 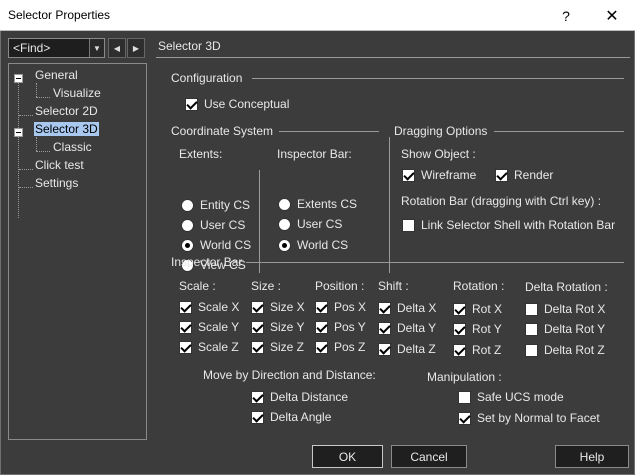 What do you see at coordinates (56, 48) in the screenshot?
I see `find-combo: <Find> ▼` at bounding box center [56, 48].